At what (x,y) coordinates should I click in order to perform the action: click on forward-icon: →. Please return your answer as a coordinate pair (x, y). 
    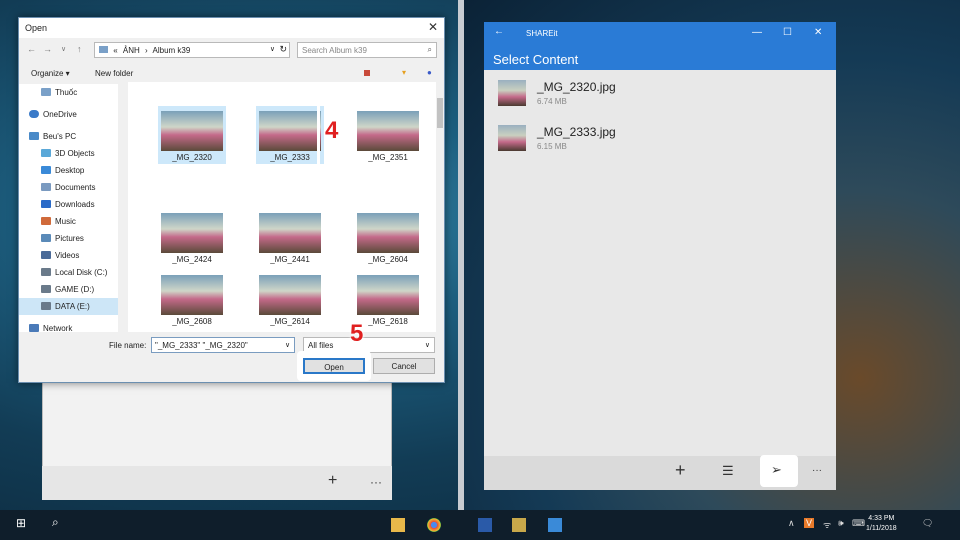
    Looking at the image, I should click on (47, 49).